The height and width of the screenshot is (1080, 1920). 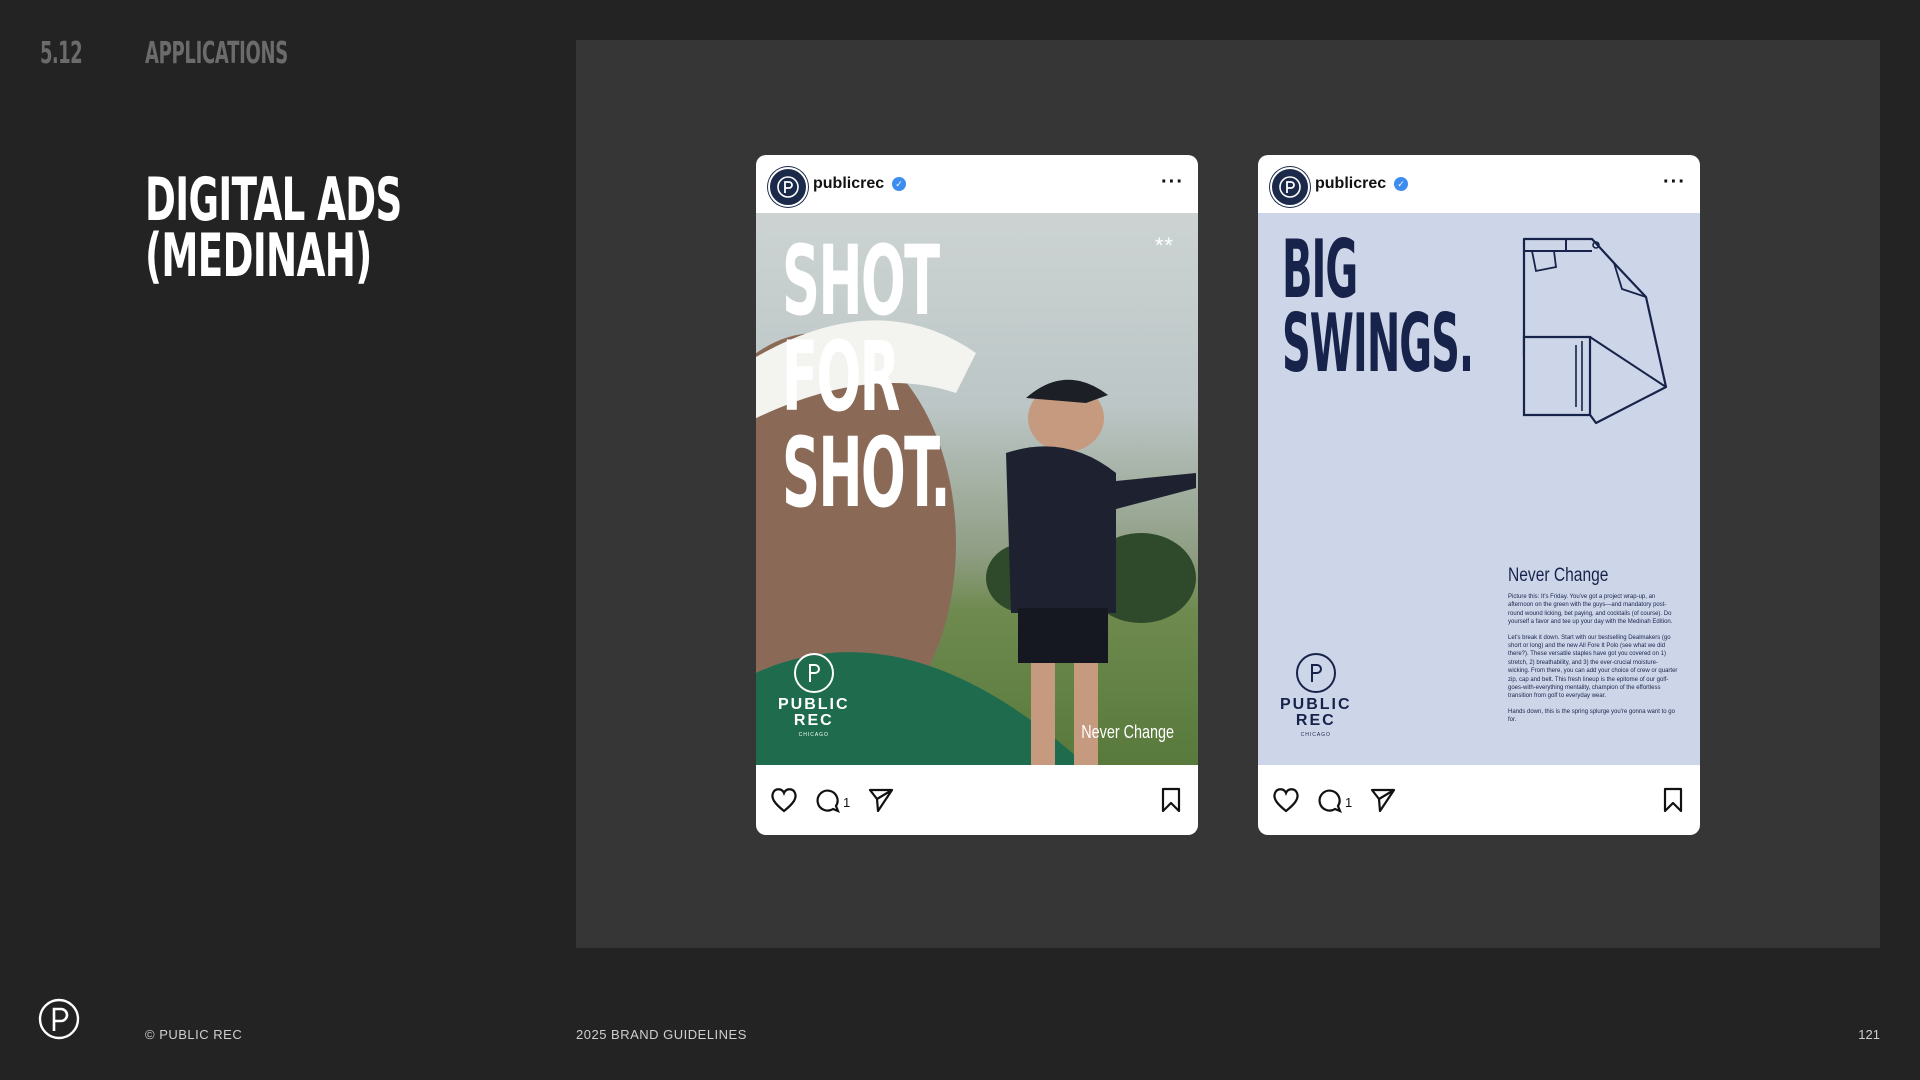 What do you see at coordinates (194, 1034) in the screenshot?
I see `footer-copyright: © PUBLIC REC` at bounding box center [194, 1034].